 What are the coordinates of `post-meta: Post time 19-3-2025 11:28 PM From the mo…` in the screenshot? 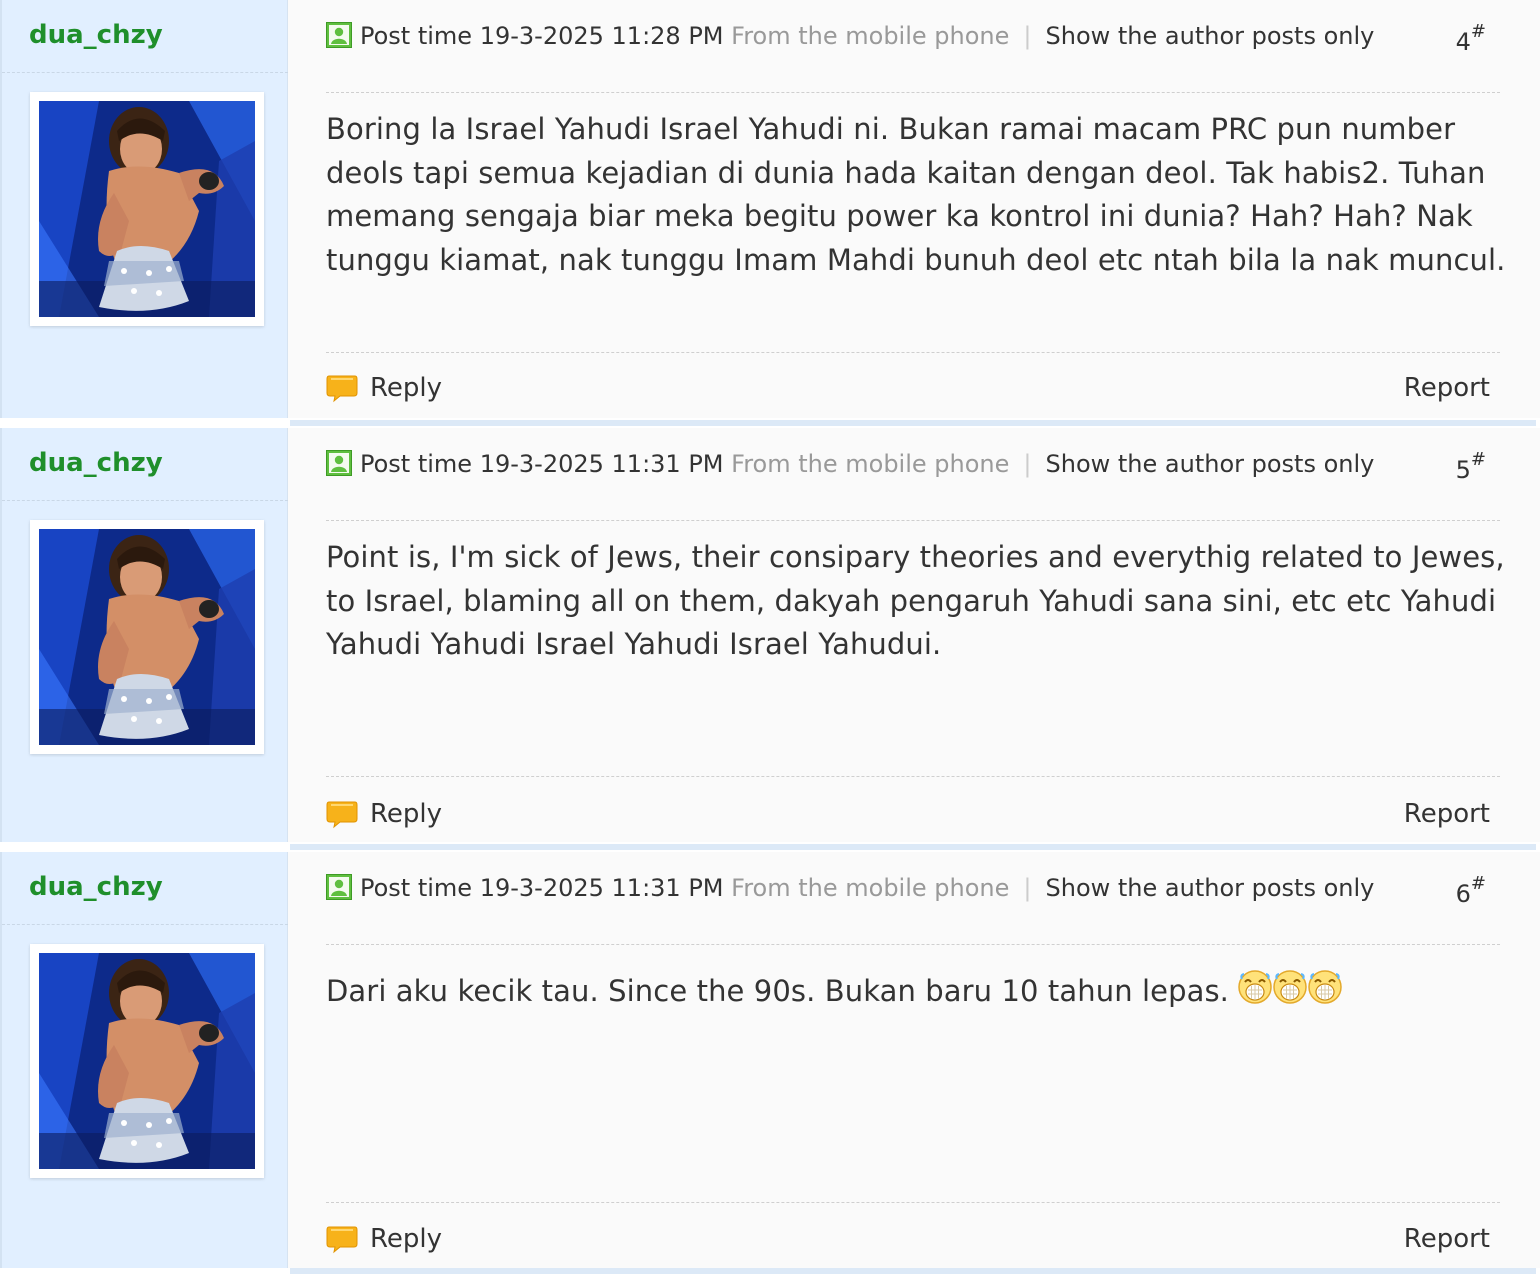 It's located at (913, 36).